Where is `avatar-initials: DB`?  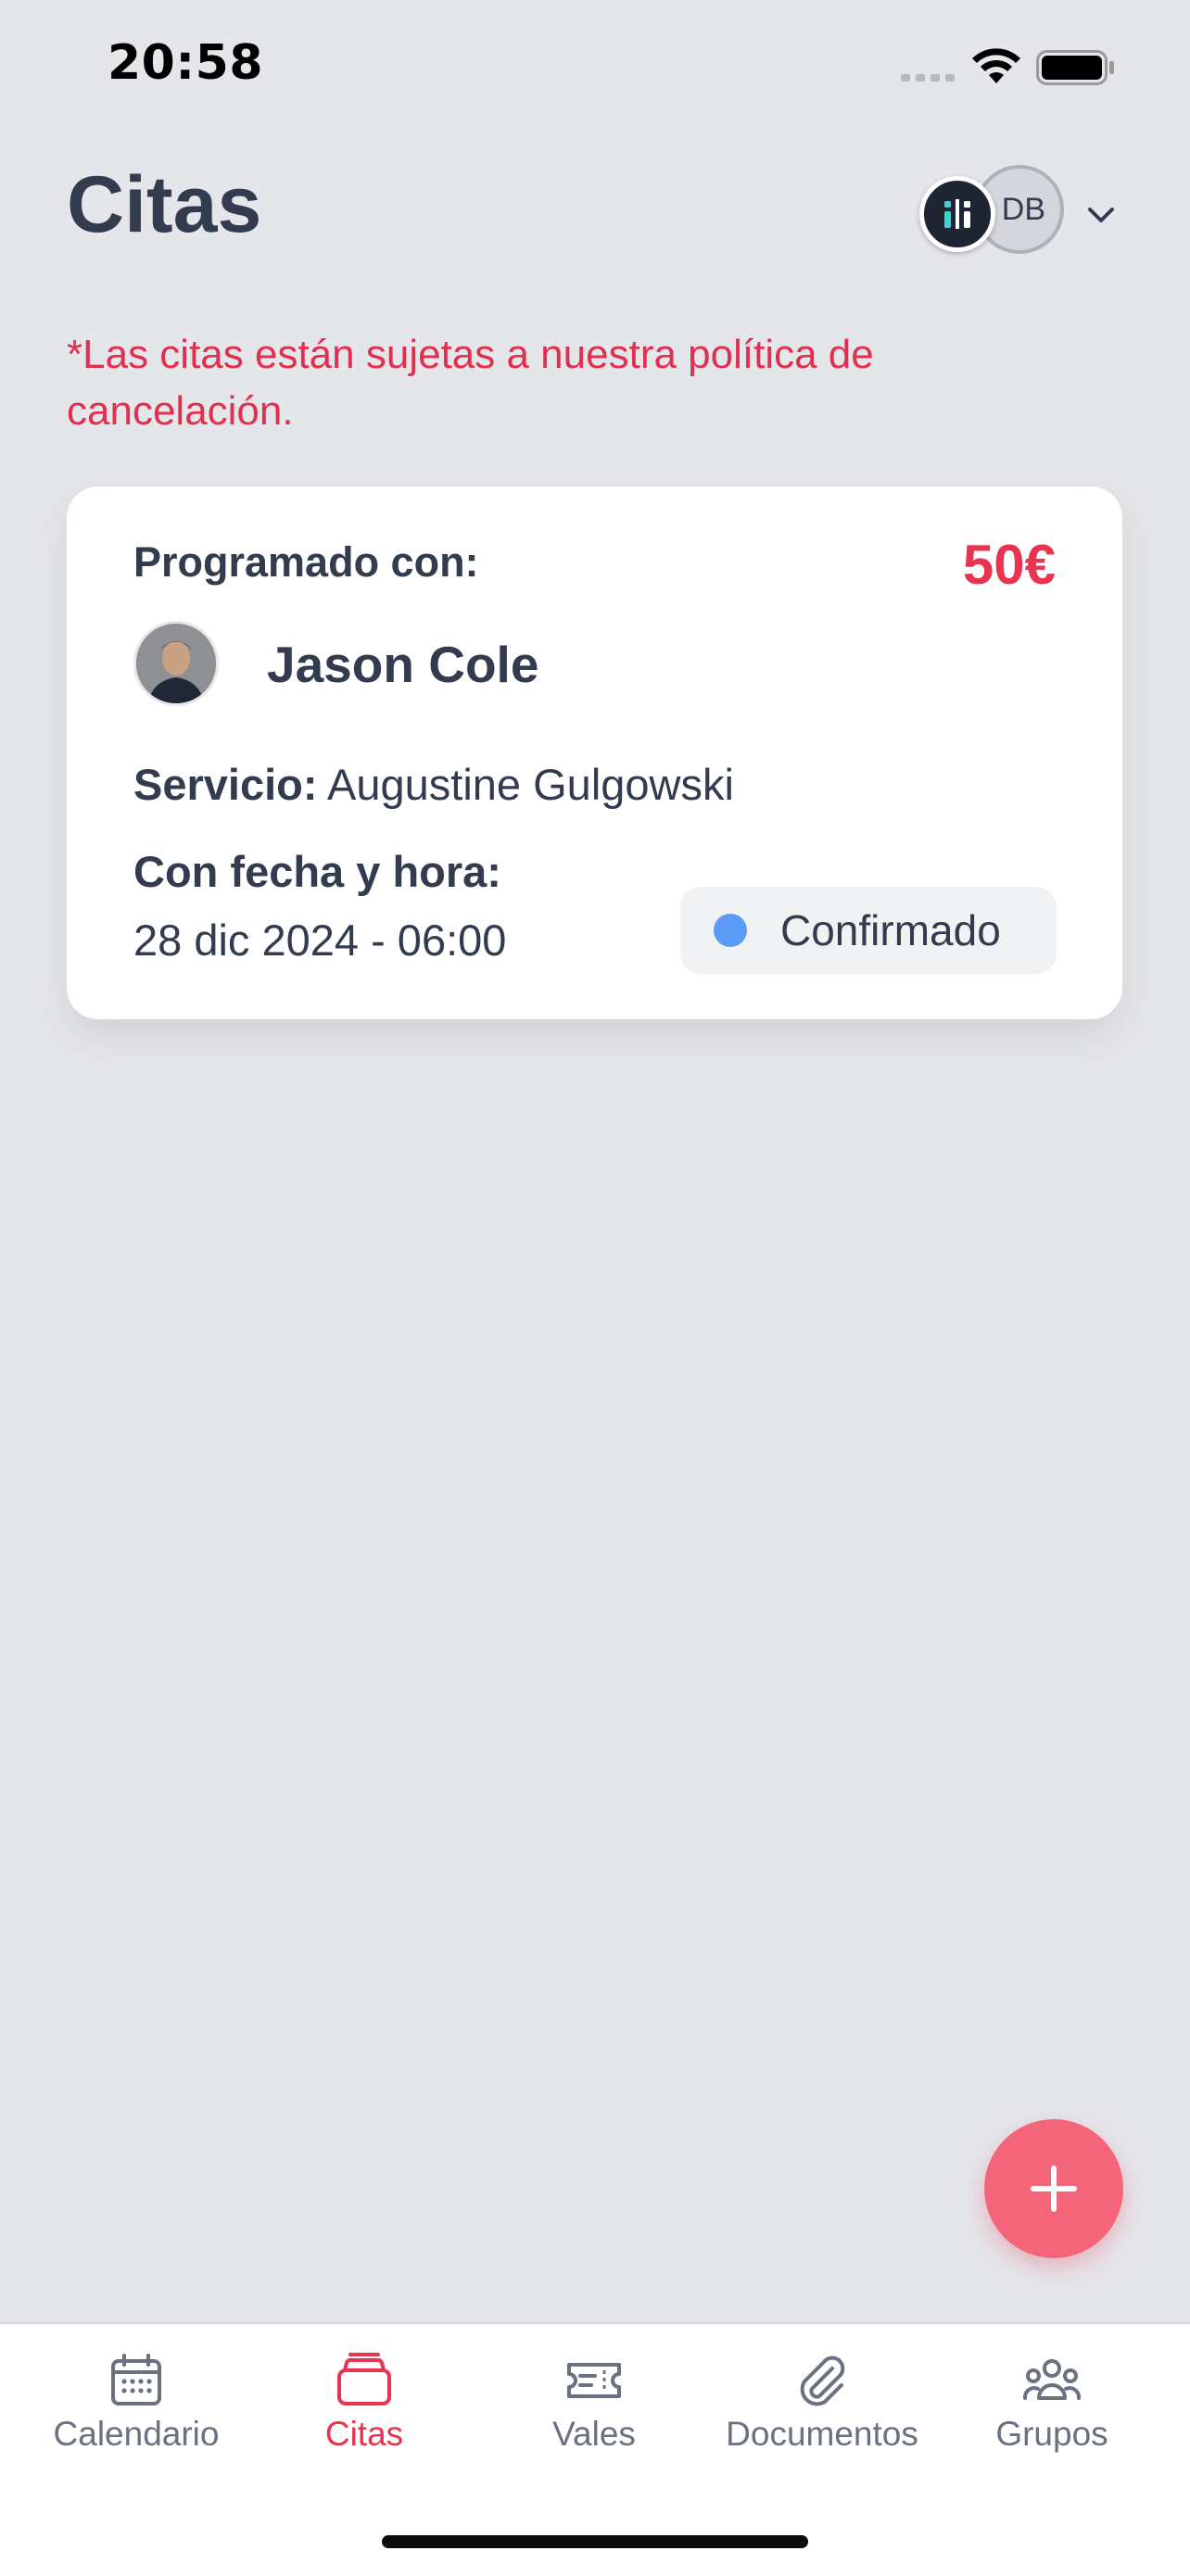
avatar-initials: DB is located at coordinates (1023, 209).